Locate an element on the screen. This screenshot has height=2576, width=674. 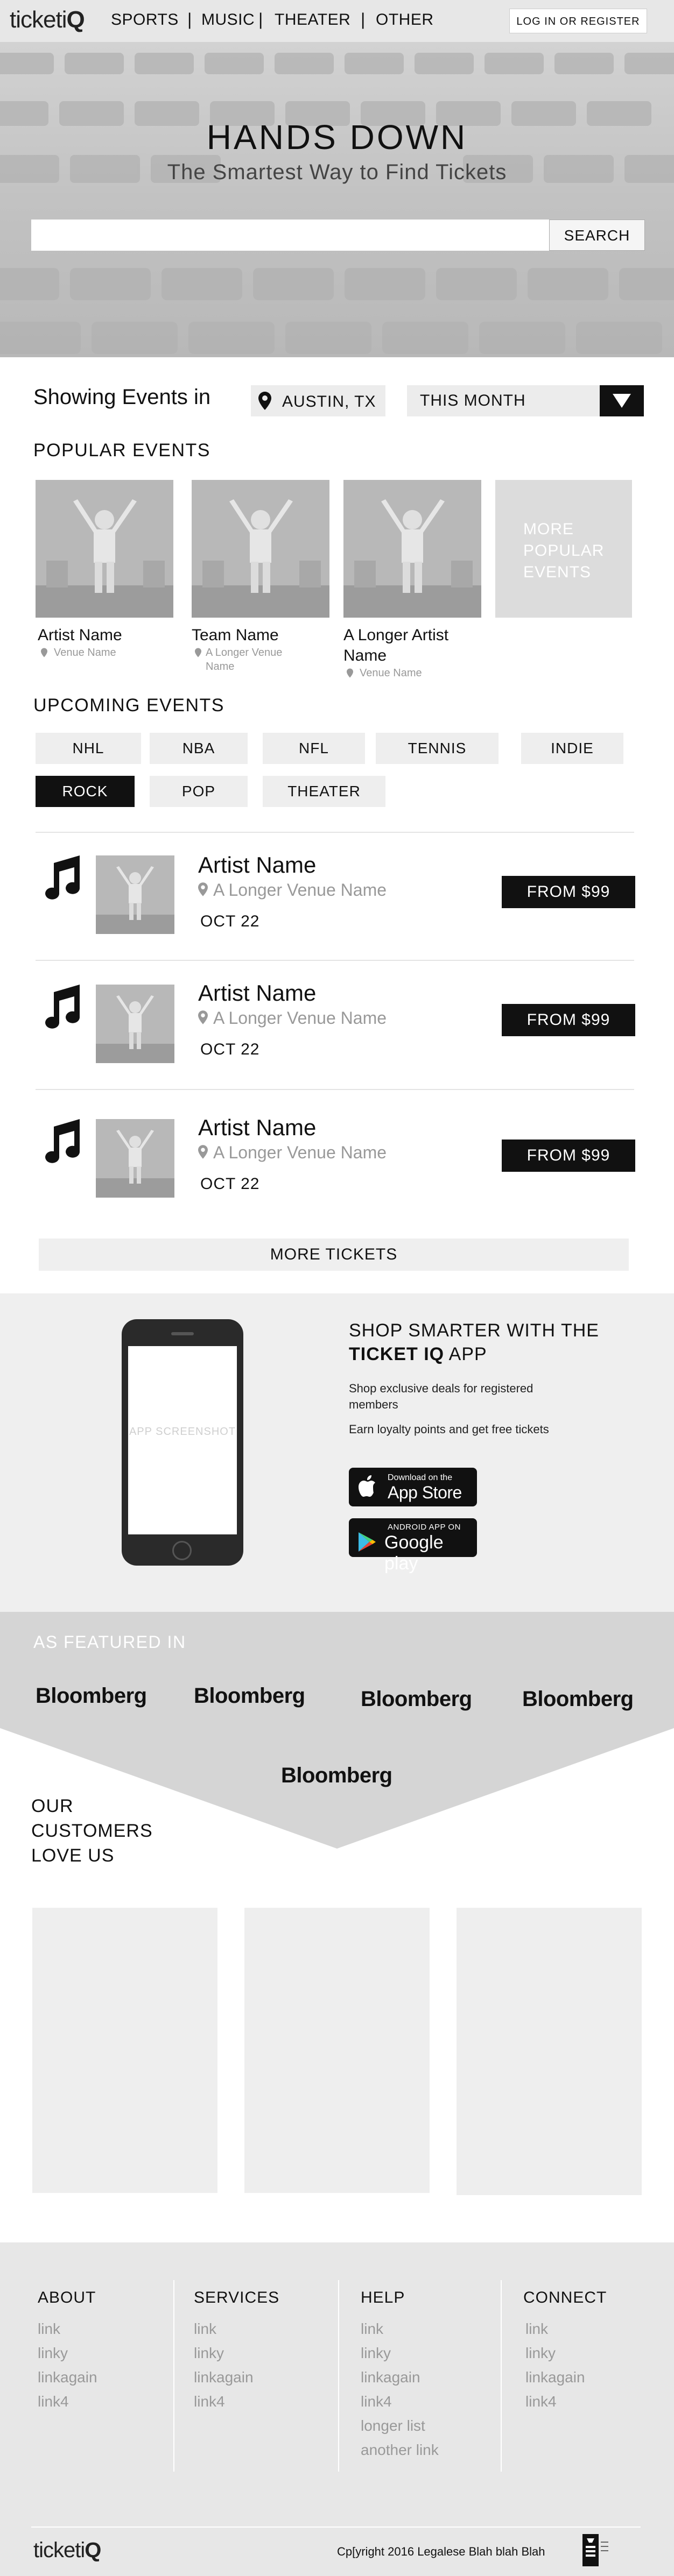
location-selector: AUSTIN, TX is located at coordinates (318, 400).